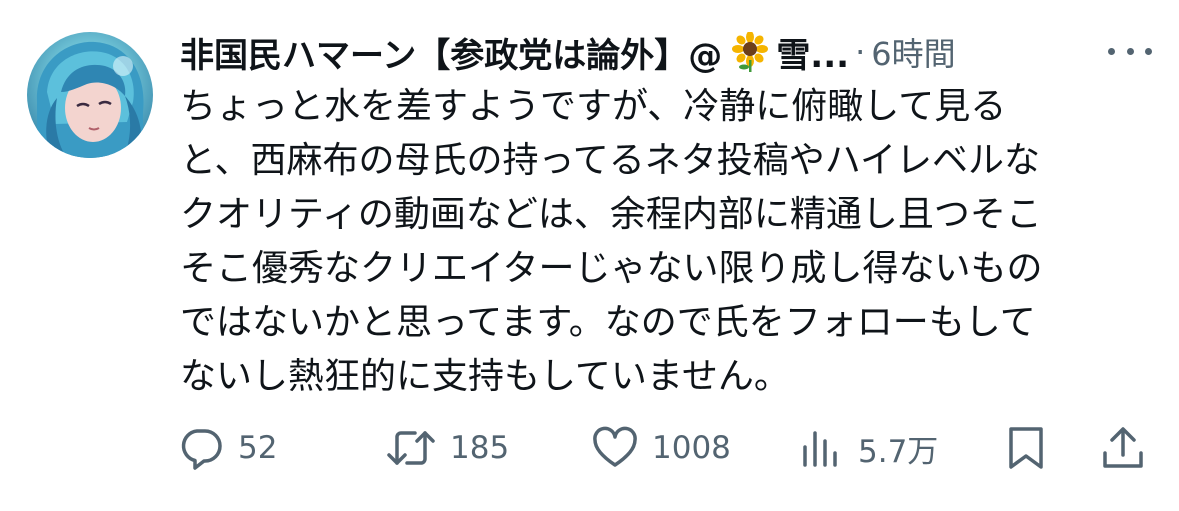  I want to click on share-icon, so click(1123, 447).